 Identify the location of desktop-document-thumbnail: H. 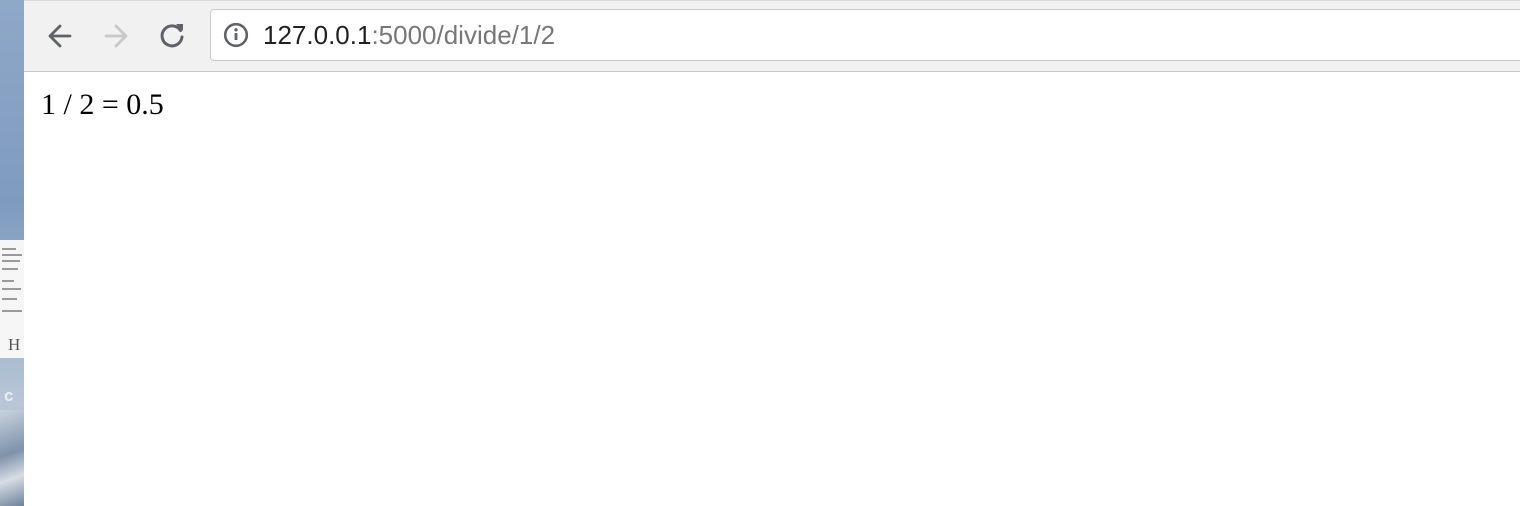
(12, 299).